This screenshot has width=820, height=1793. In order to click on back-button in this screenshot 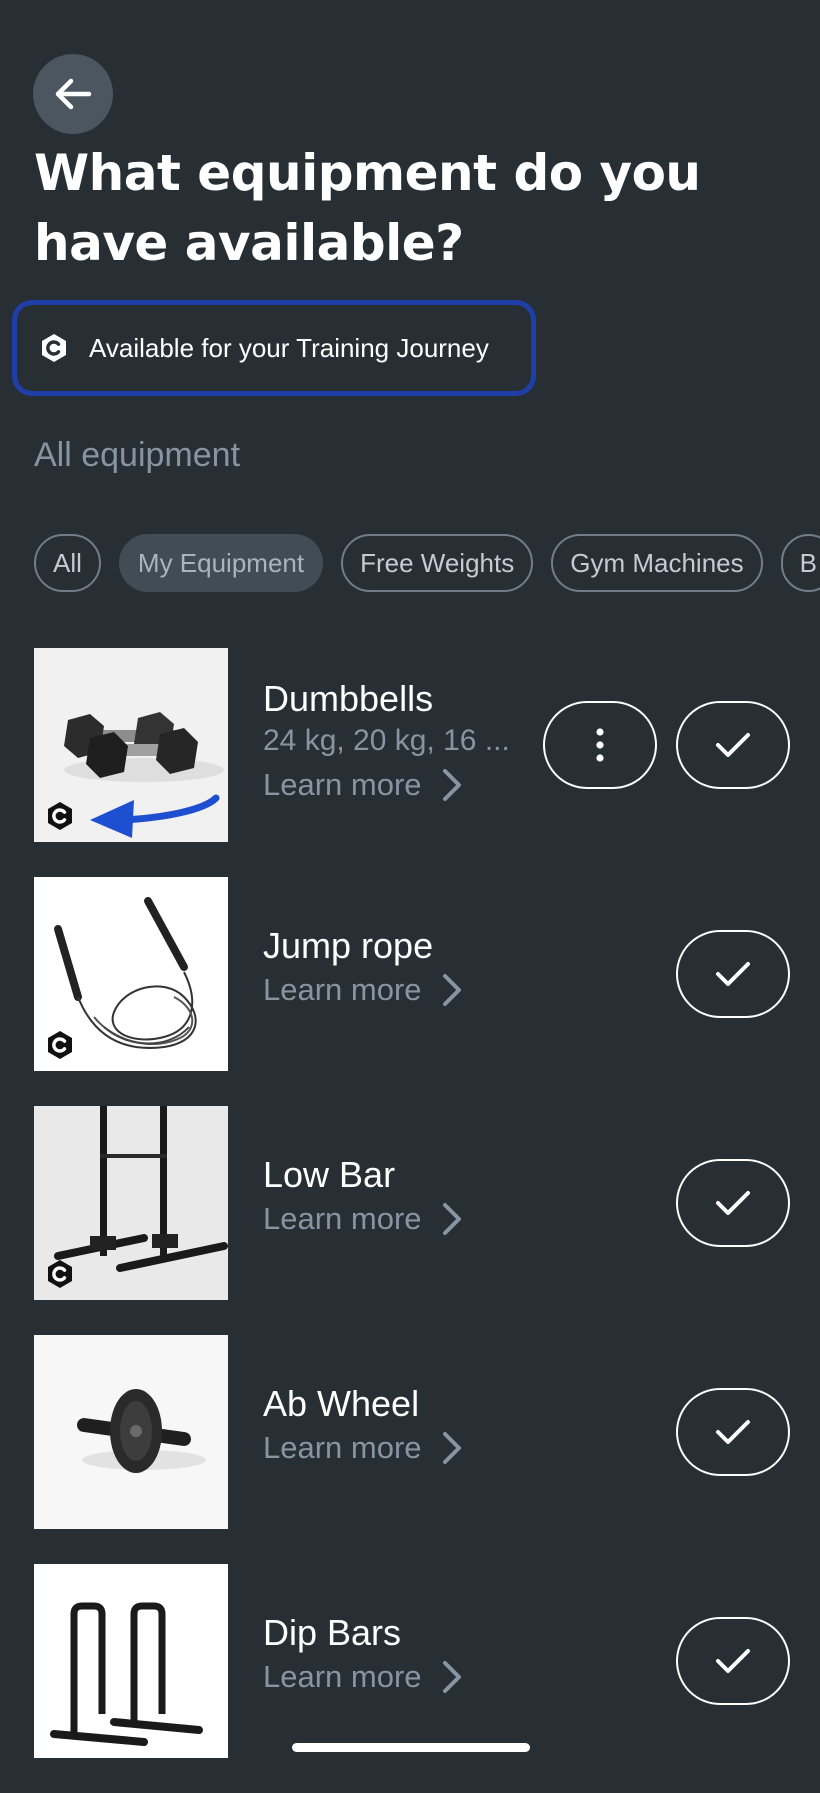, I will do `click(73, 94)`.